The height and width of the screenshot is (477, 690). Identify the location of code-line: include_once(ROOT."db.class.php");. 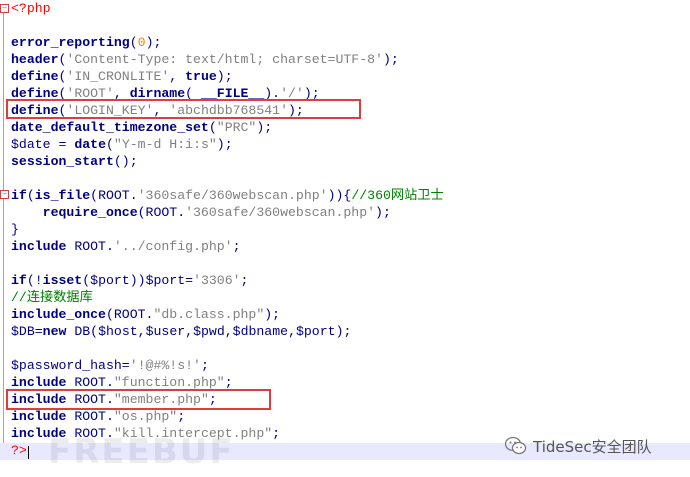
(145, 314).